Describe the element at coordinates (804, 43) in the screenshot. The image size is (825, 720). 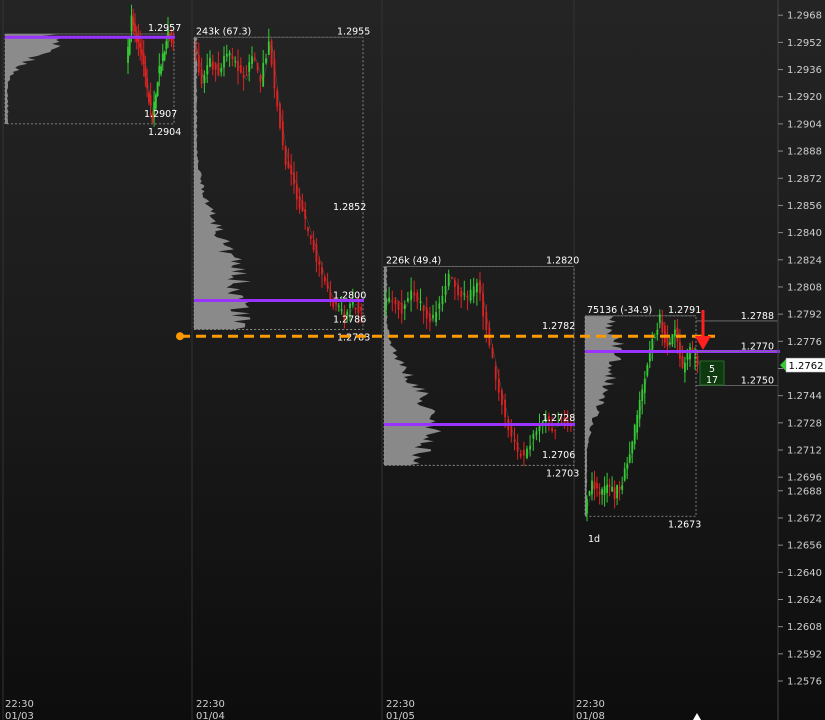
I see `y-tick-label: 1.2952` at that location.